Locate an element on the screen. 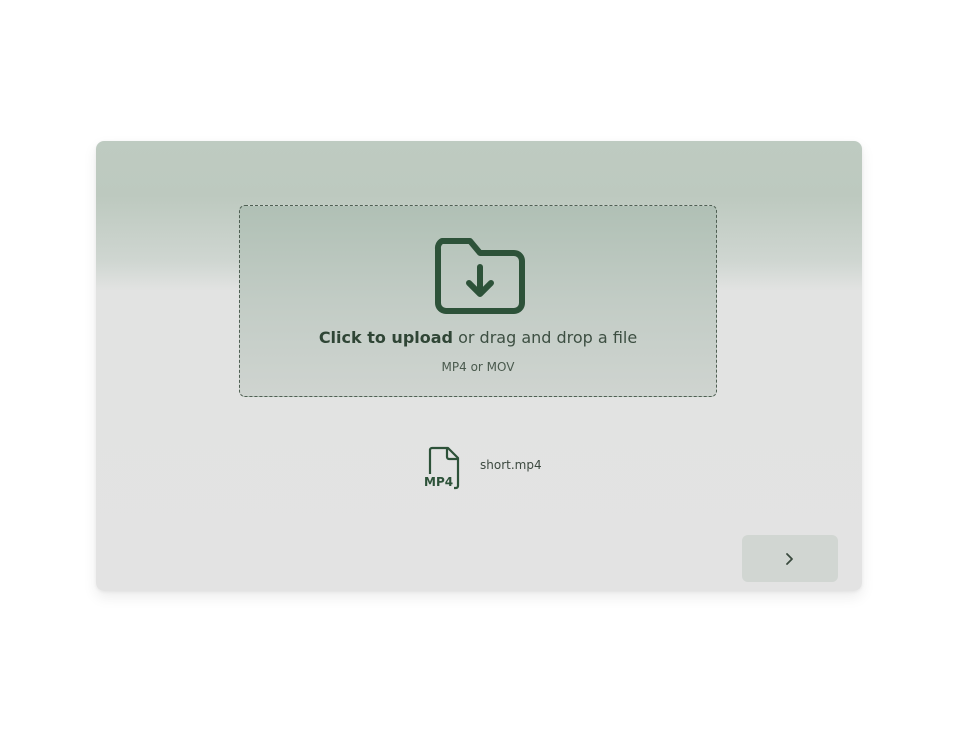  next-button is located at coordinates (790, 558).